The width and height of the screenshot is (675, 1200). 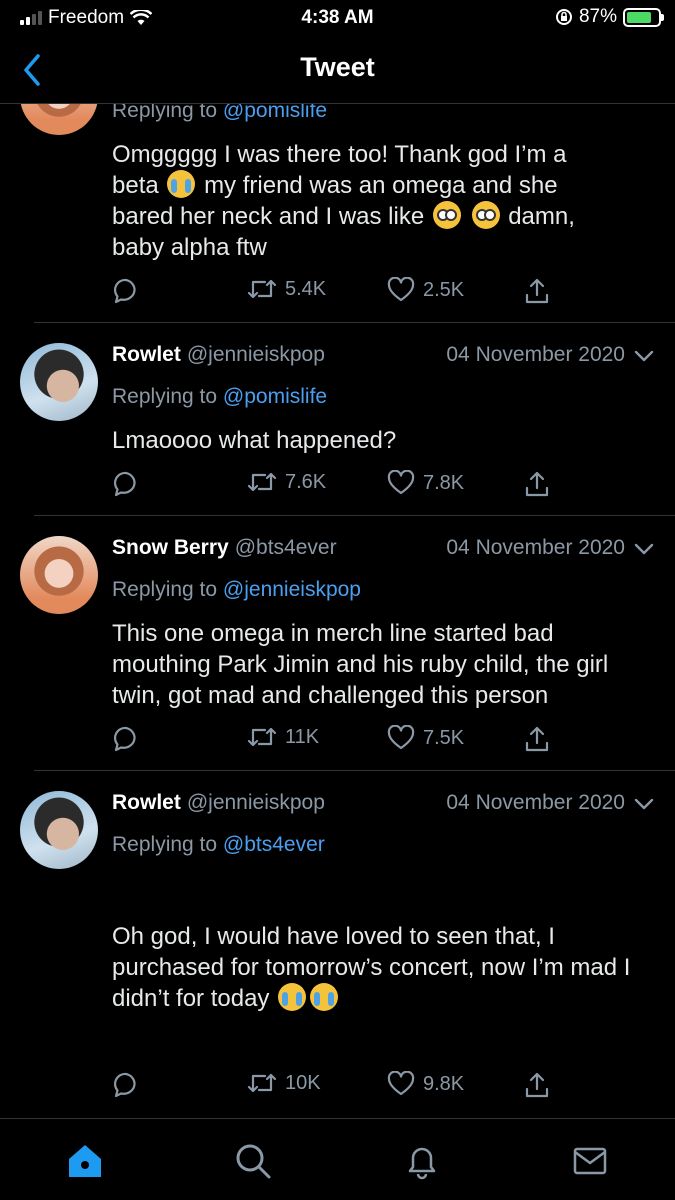 I want to click on like-button: 7.5K, so click(x=425, y=738).